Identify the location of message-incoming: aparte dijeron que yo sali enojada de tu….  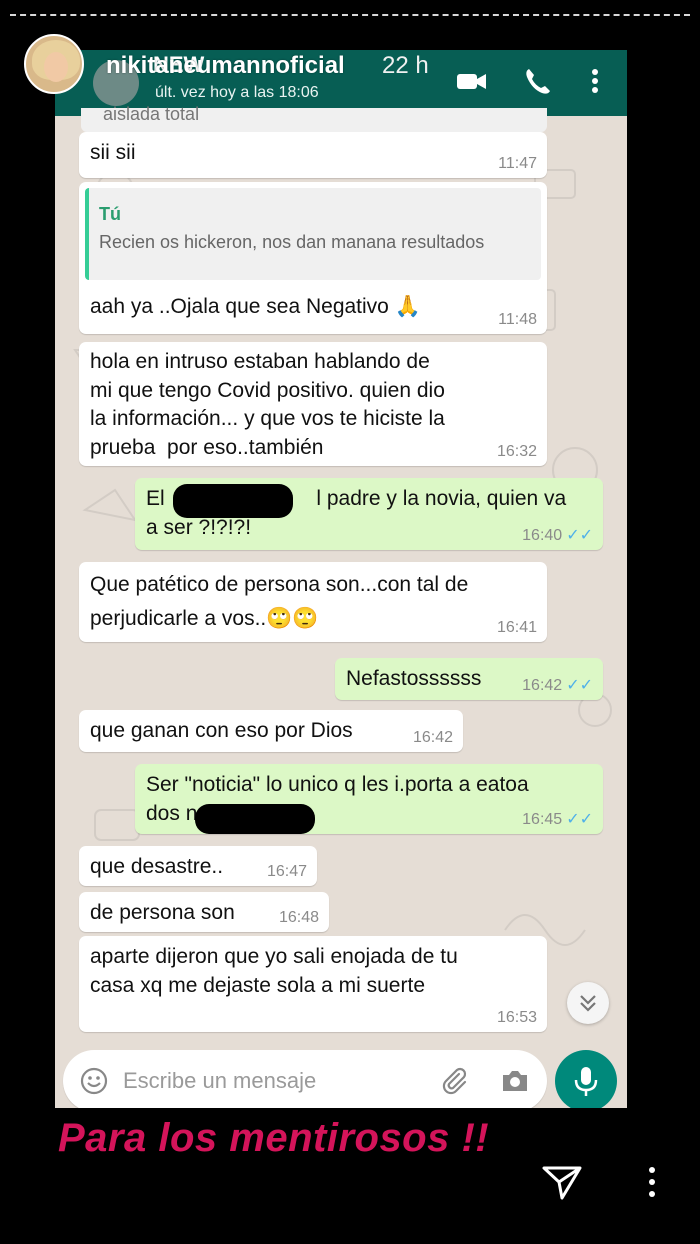
(313, 984).